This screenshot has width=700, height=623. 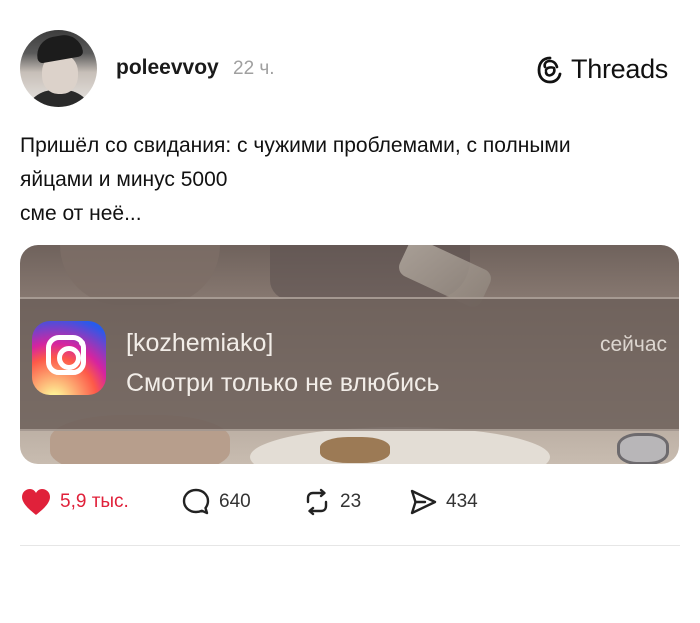 What do you see at coordinates (350, 545) in the screenshot?
I see `divider` at bounding box center [350, 545].